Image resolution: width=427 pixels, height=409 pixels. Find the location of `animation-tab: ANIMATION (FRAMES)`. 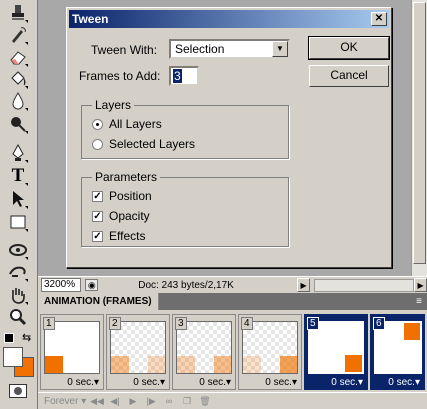

animation-tab: ANIMATION (FRAMES) is located at coordinates (98, 301).